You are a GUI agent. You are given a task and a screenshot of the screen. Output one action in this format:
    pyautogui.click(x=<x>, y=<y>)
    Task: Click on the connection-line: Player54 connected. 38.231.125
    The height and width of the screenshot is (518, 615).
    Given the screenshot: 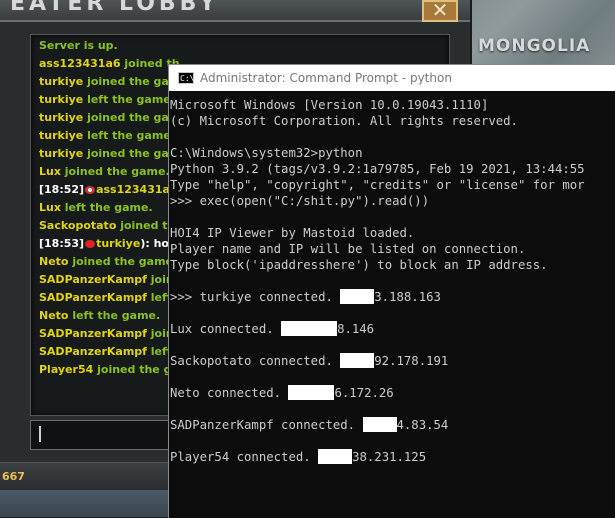 What is the action you would take?
    pyautogui.click(x=298, y=457)
    